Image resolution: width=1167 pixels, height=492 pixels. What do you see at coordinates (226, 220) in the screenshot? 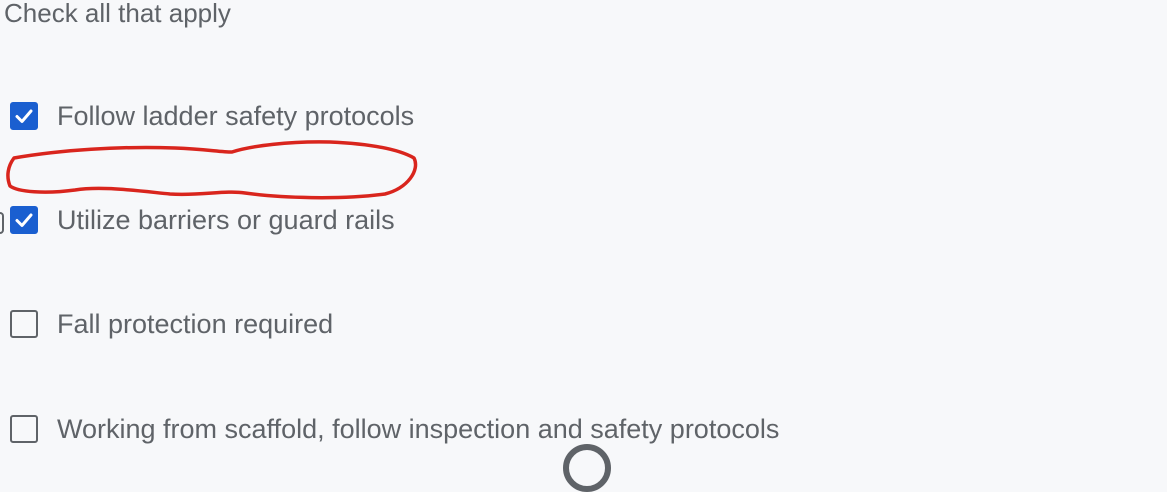
I see `option-label: Utilize barriers or guard rails` at bounding box center [226, 220].